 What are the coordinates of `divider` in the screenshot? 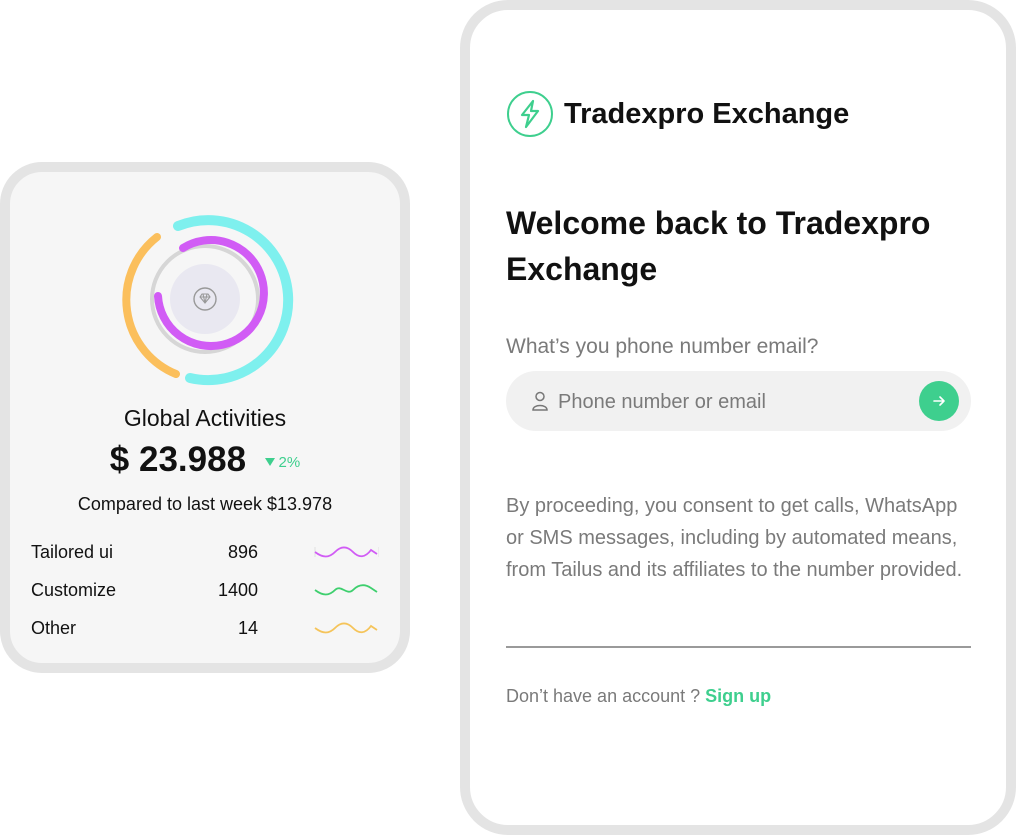 It's located at (738, 647).